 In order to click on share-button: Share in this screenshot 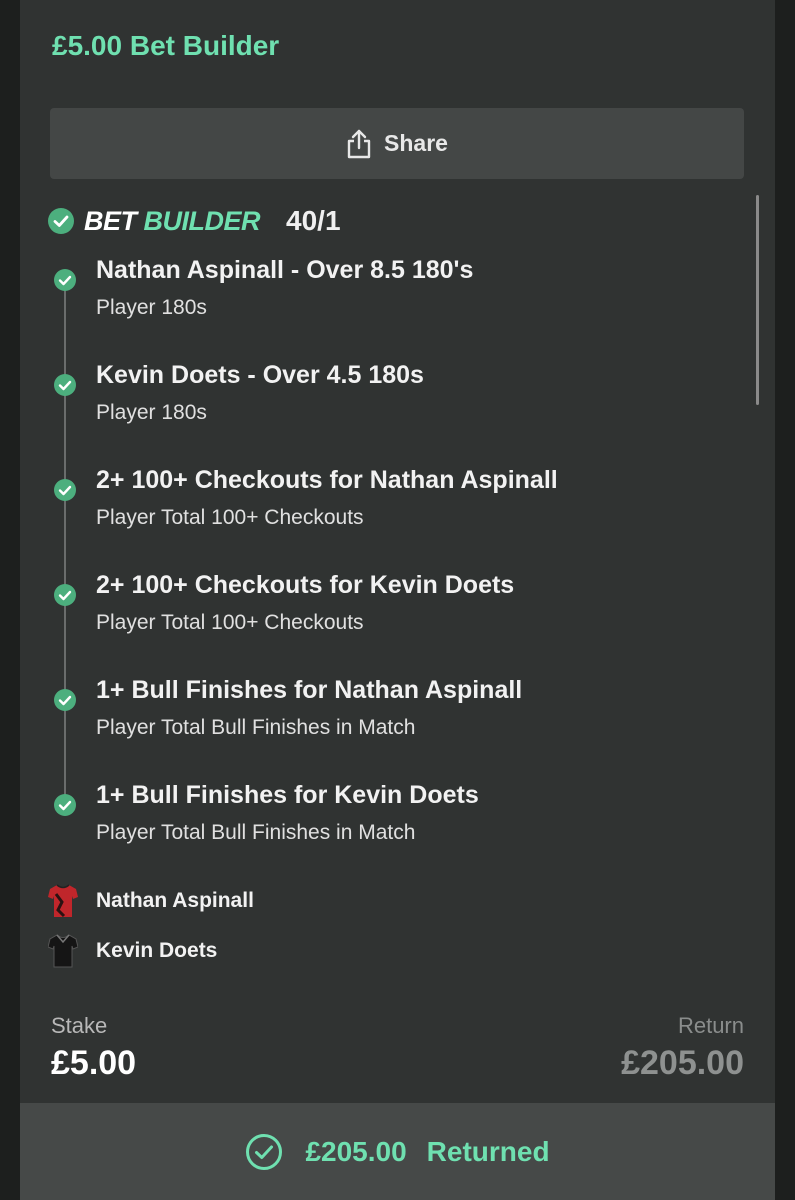, I will do `click(397, 143)`.